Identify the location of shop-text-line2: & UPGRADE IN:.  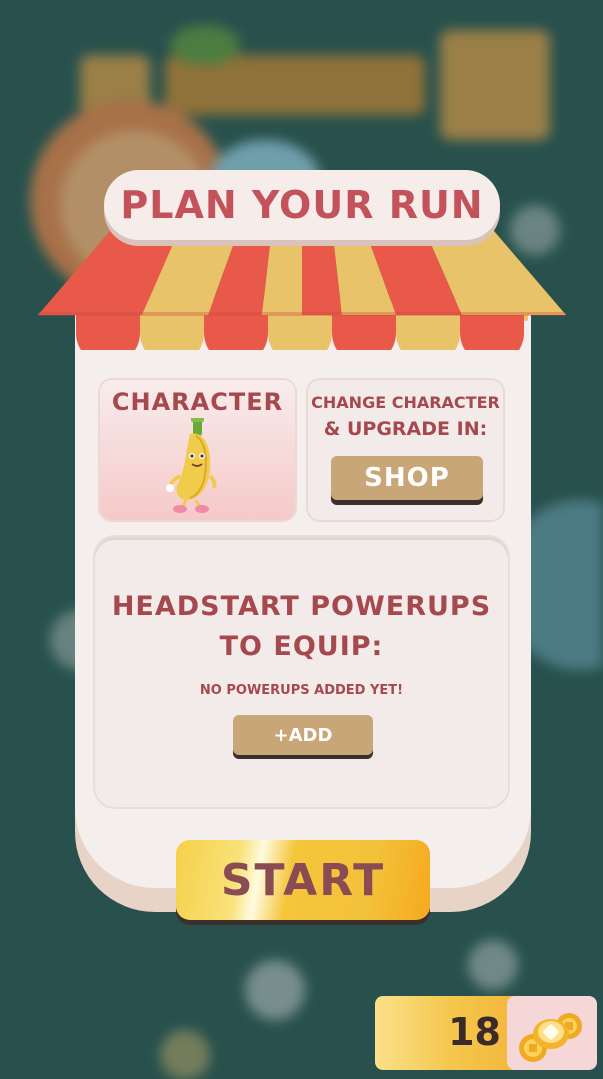
(405, 429).